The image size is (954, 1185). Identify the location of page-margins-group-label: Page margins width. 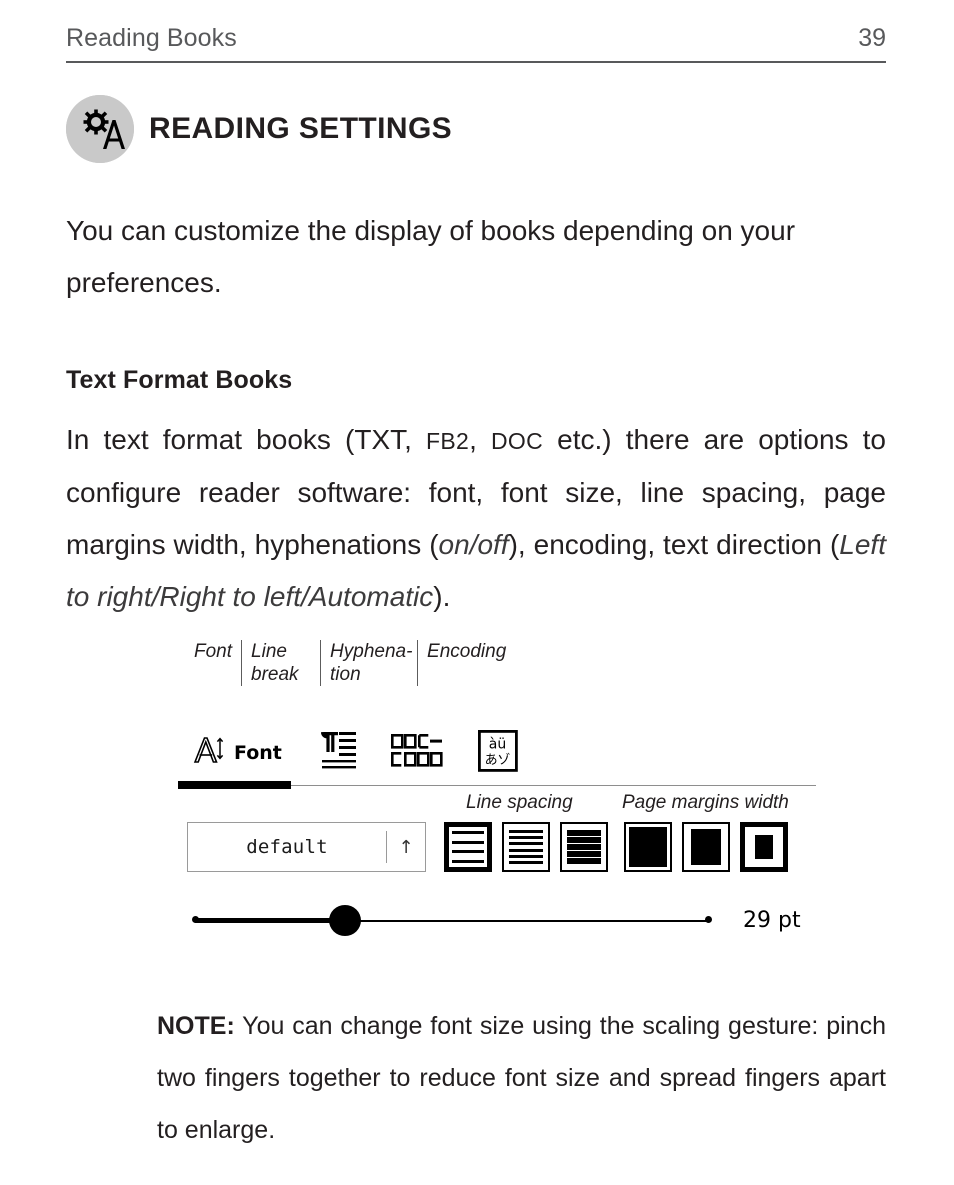
(705, 802).